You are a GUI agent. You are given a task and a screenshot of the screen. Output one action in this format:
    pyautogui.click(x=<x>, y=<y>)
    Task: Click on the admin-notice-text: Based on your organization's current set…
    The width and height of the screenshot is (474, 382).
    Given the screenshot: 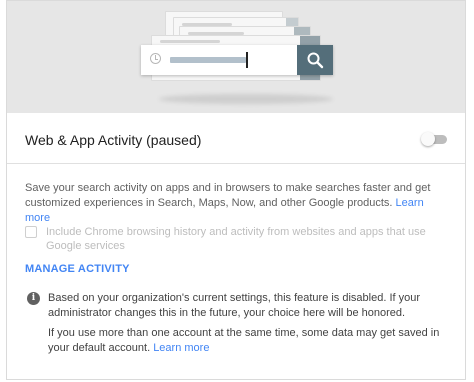 What is the action you would take?
    pyautogui.click(x=234, y=305)
    